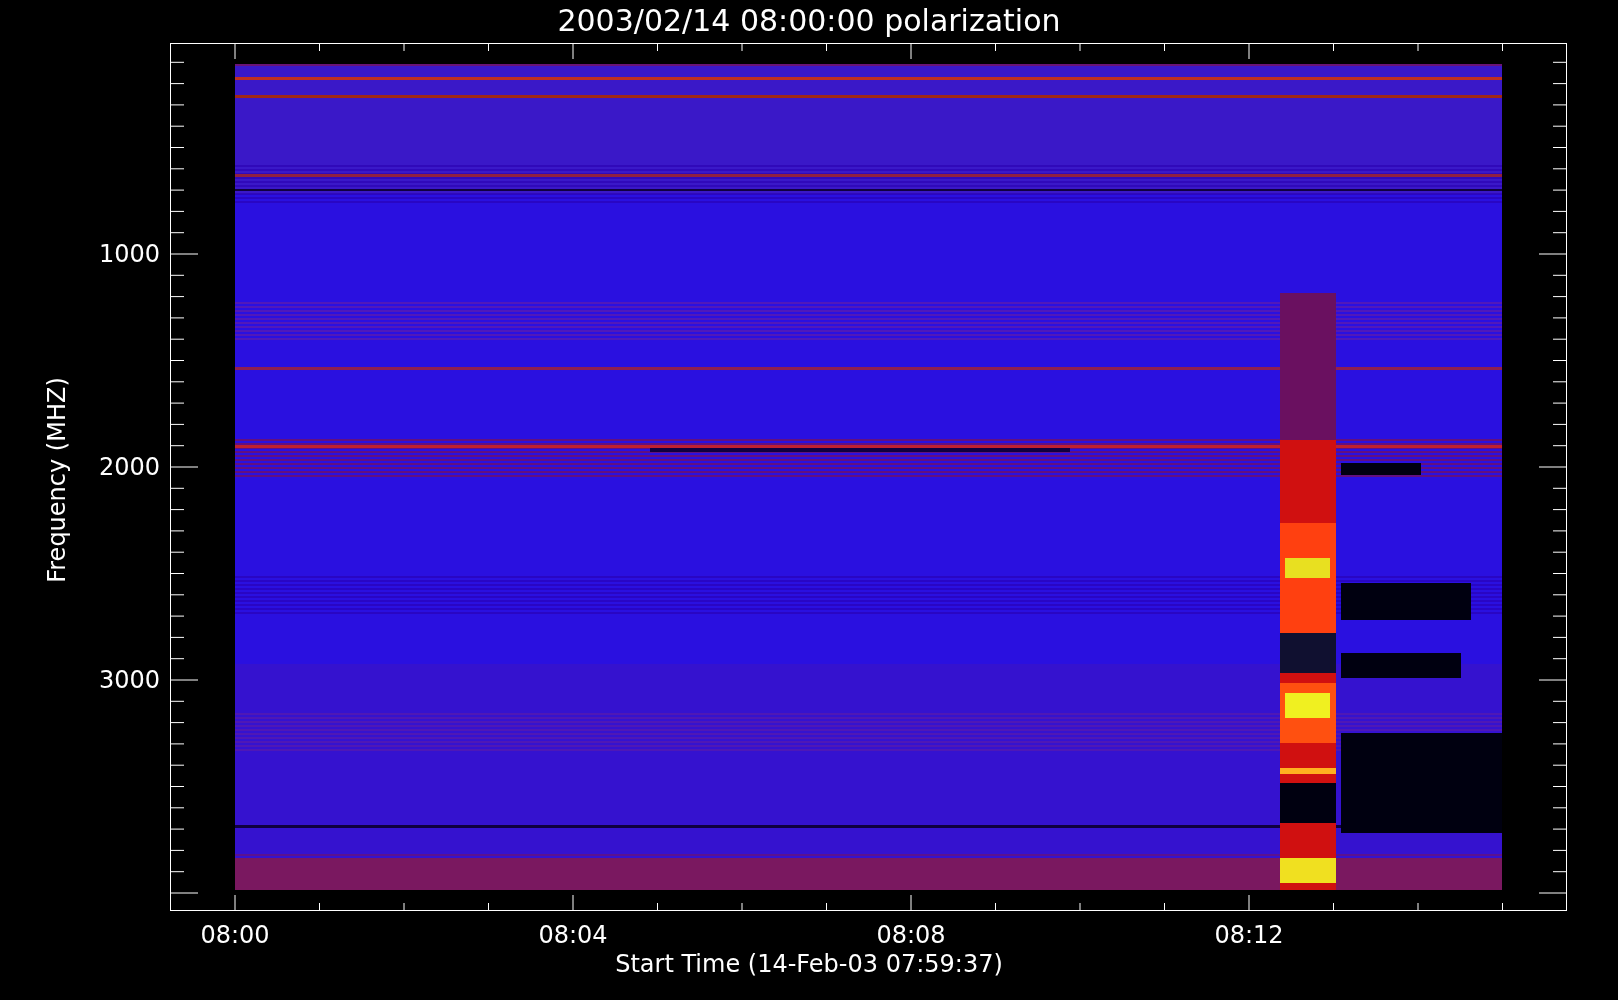 This screenshot has width=1618, height=1000. What do you see at coordinates (128, 467) in the screenshot?
I see `tick-label: 2000` at bounding box center [128, 467].